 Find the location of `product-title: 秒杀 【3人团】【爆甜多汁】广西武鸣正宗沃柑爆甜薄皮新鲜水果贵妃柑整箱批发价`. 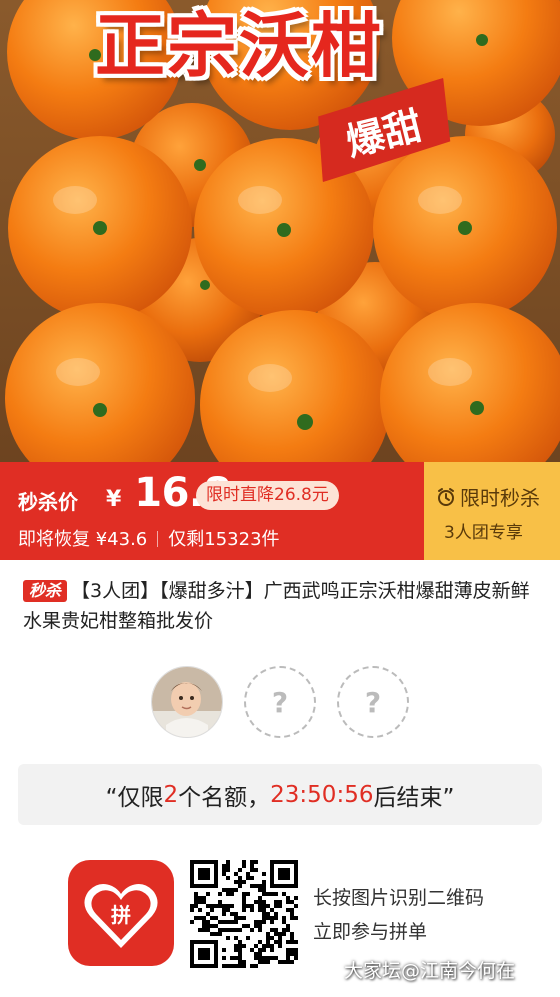

product-title: 秒杀 【3人团】【爆甜多汁】广西武鸣正宗沃柑爆甜薄皮新鲜水果贵妃柑整箱批发价 is located at coordinates (283, 606).